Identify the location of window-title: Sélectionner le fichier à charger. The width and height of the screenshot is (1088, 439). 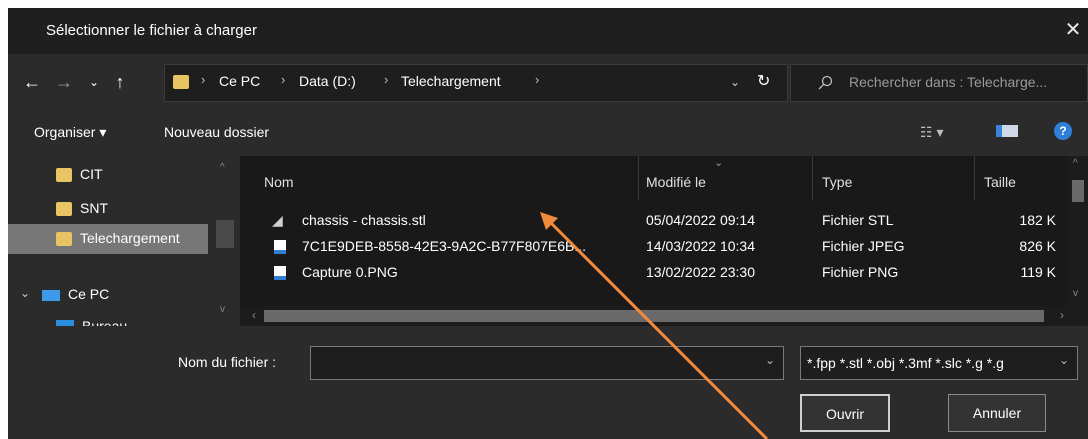
(151, 30).